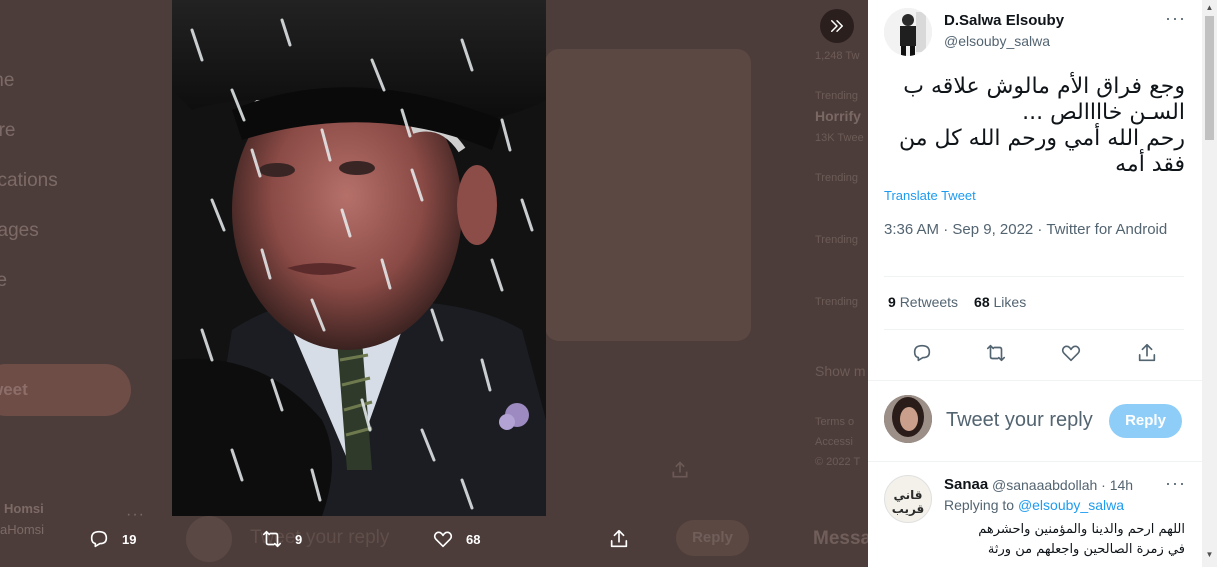  I want to click on more-options-icon: ···, so click(1175, 18).